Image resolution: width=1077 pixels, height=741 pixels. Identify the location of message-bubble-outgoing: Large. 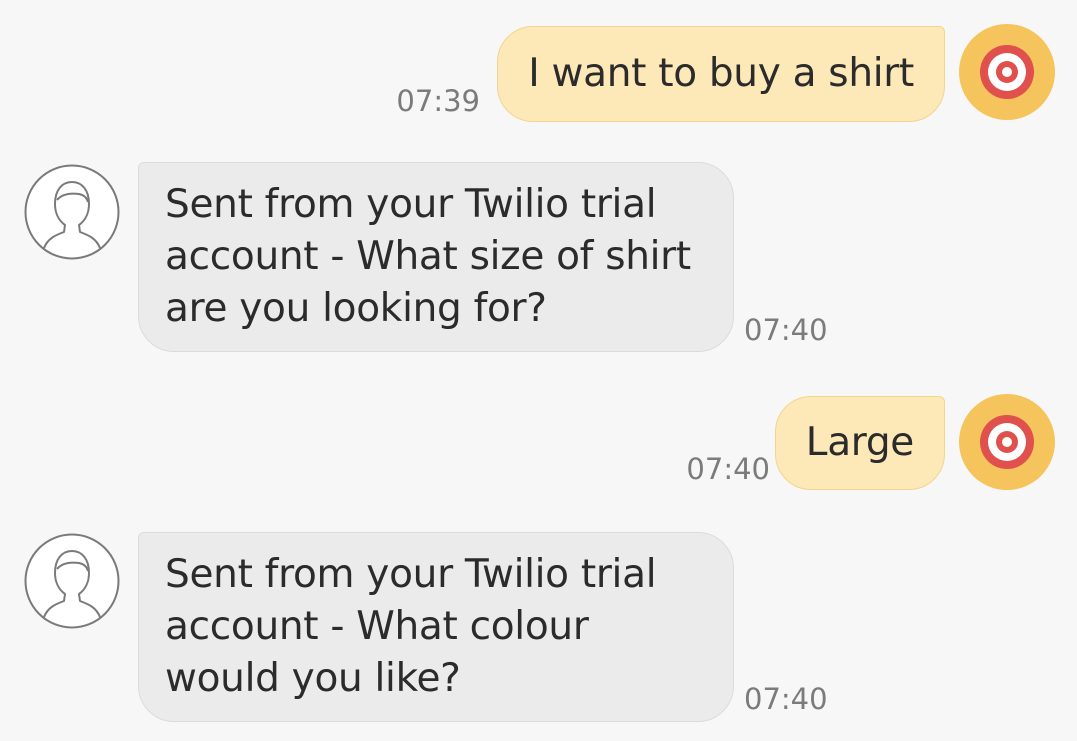
(859, 443).